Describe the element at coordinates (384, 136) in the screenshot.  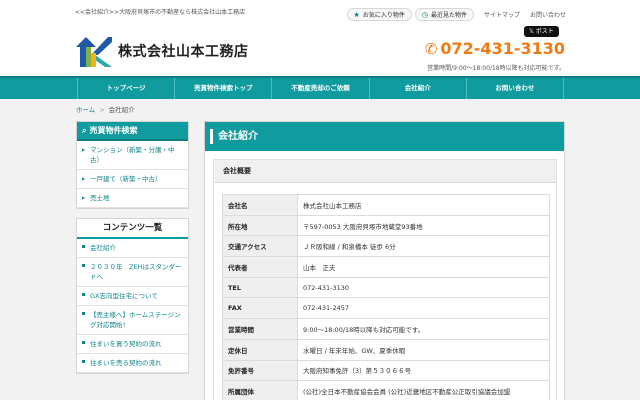
I see `page-title: 会社紹介` at that location.